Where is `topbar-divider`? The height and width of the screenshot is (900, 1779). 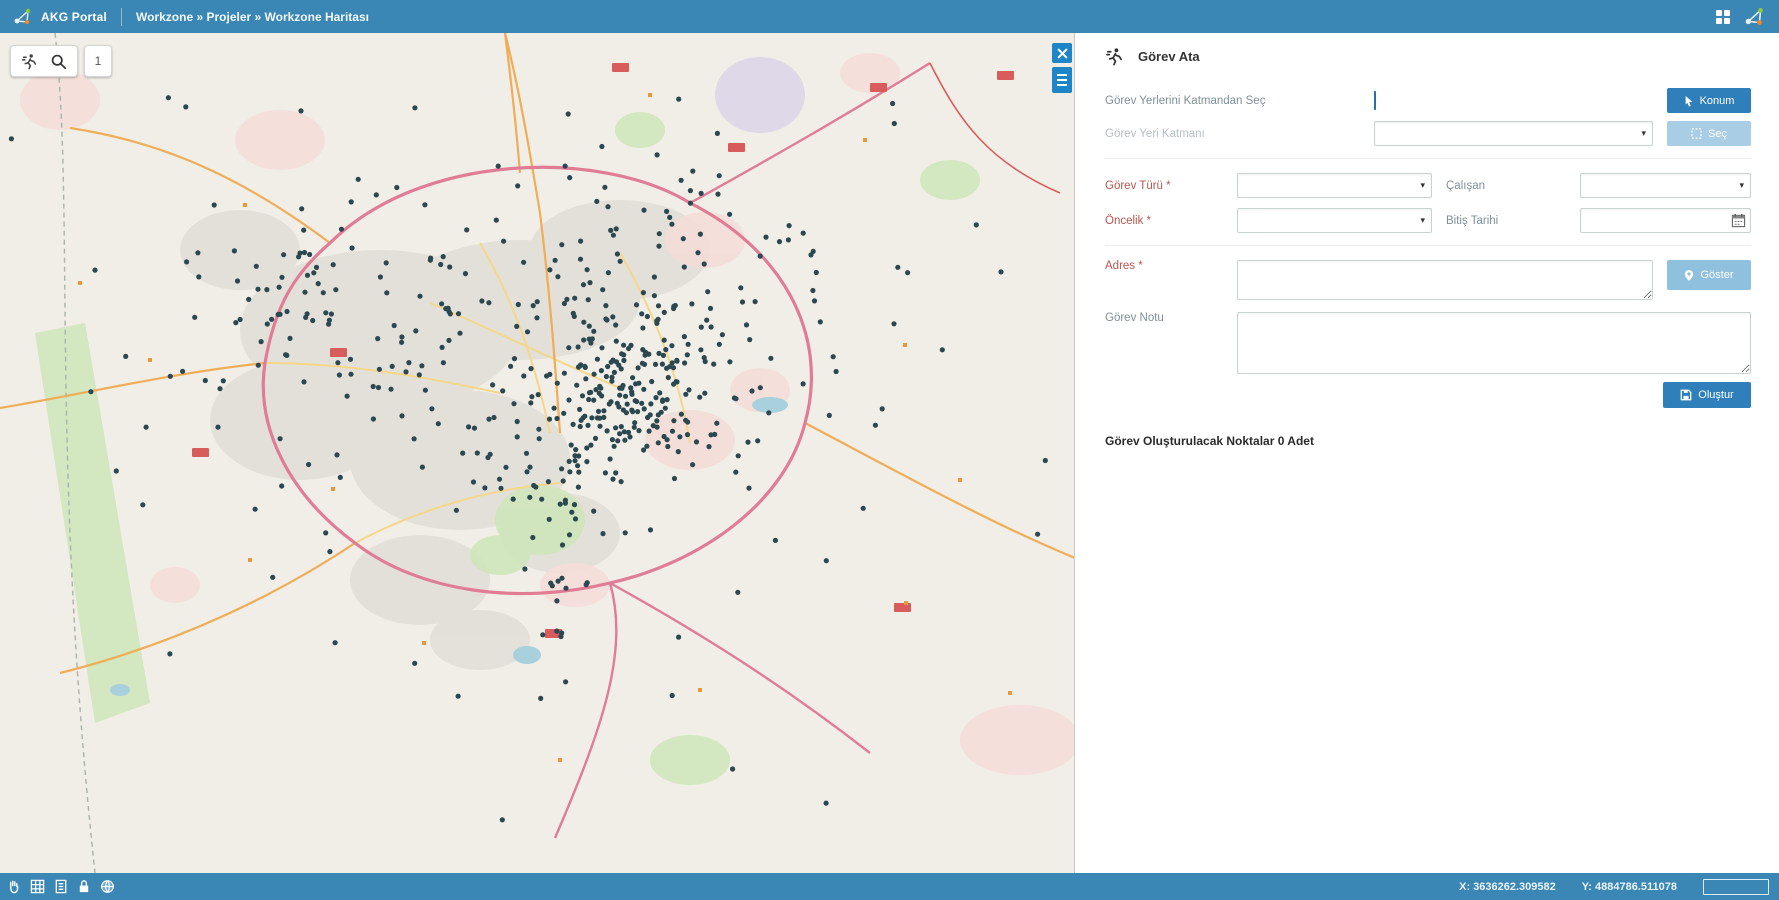
topbar-divider is located at coordinates (122, 16).